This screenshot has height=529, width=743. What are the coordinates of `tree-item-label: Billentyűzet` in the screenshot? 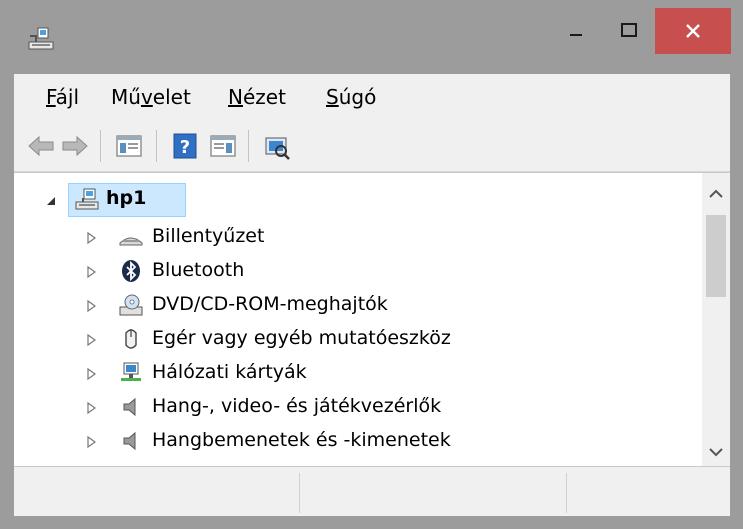 It's located at (208, 236).